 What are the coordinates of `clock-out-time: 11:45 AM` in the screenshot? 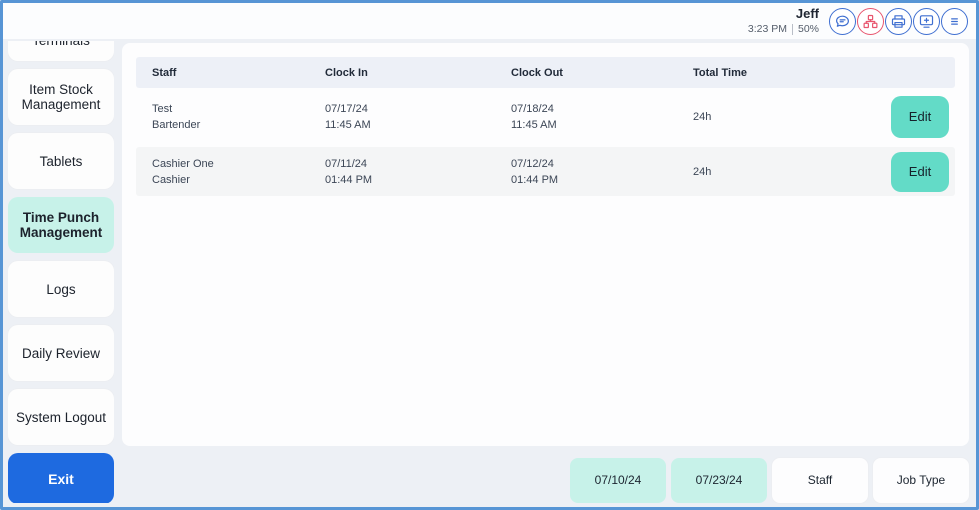 It's located at (534, 124).